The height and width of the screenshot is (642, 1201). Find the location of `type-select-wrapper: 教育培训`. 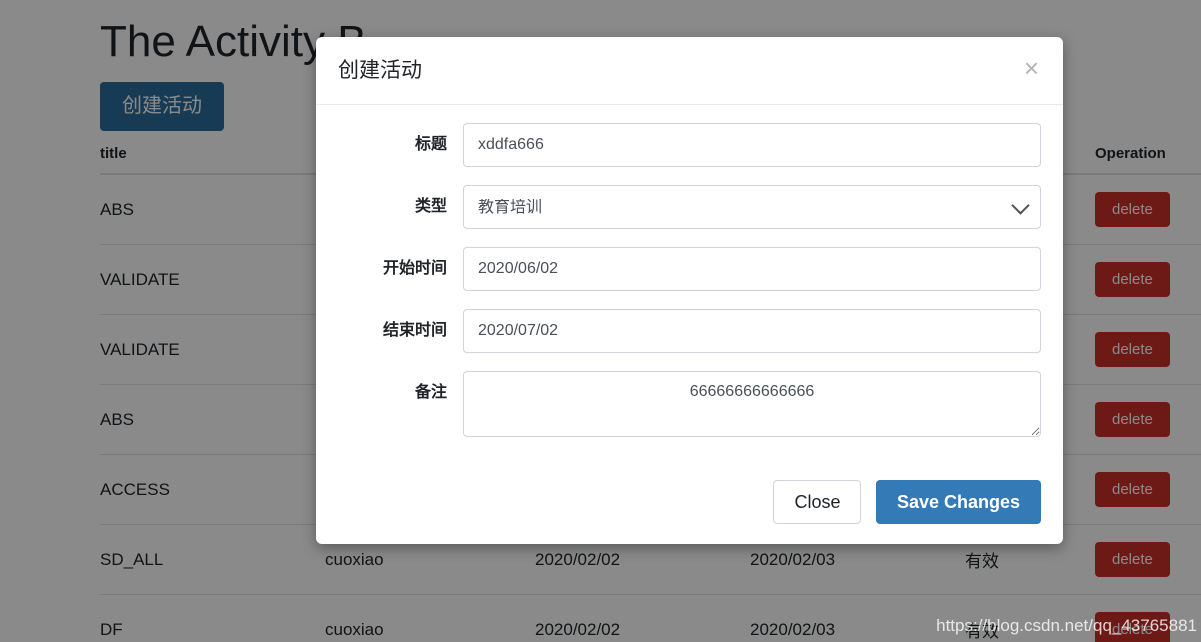

type-select-wrapper: 教育培训 is located at coordinates (752, 207).